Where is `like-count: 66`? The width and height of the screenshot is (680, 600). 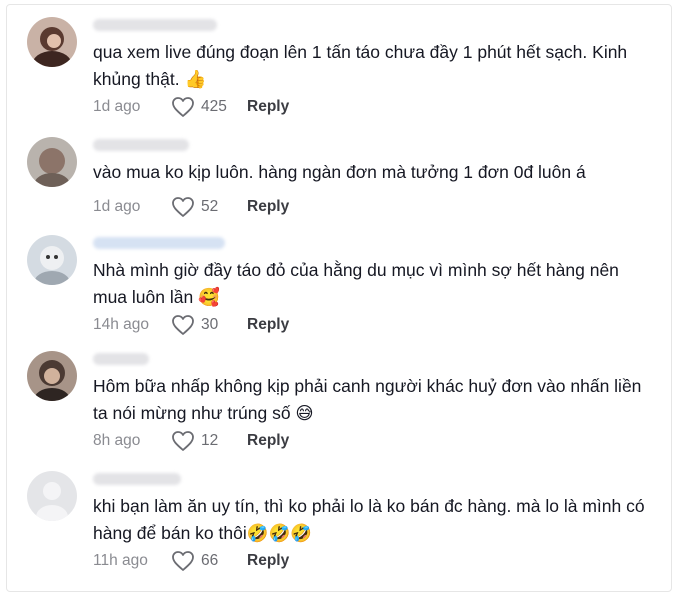 like-count: 66 is located at coordinates (210, 560).